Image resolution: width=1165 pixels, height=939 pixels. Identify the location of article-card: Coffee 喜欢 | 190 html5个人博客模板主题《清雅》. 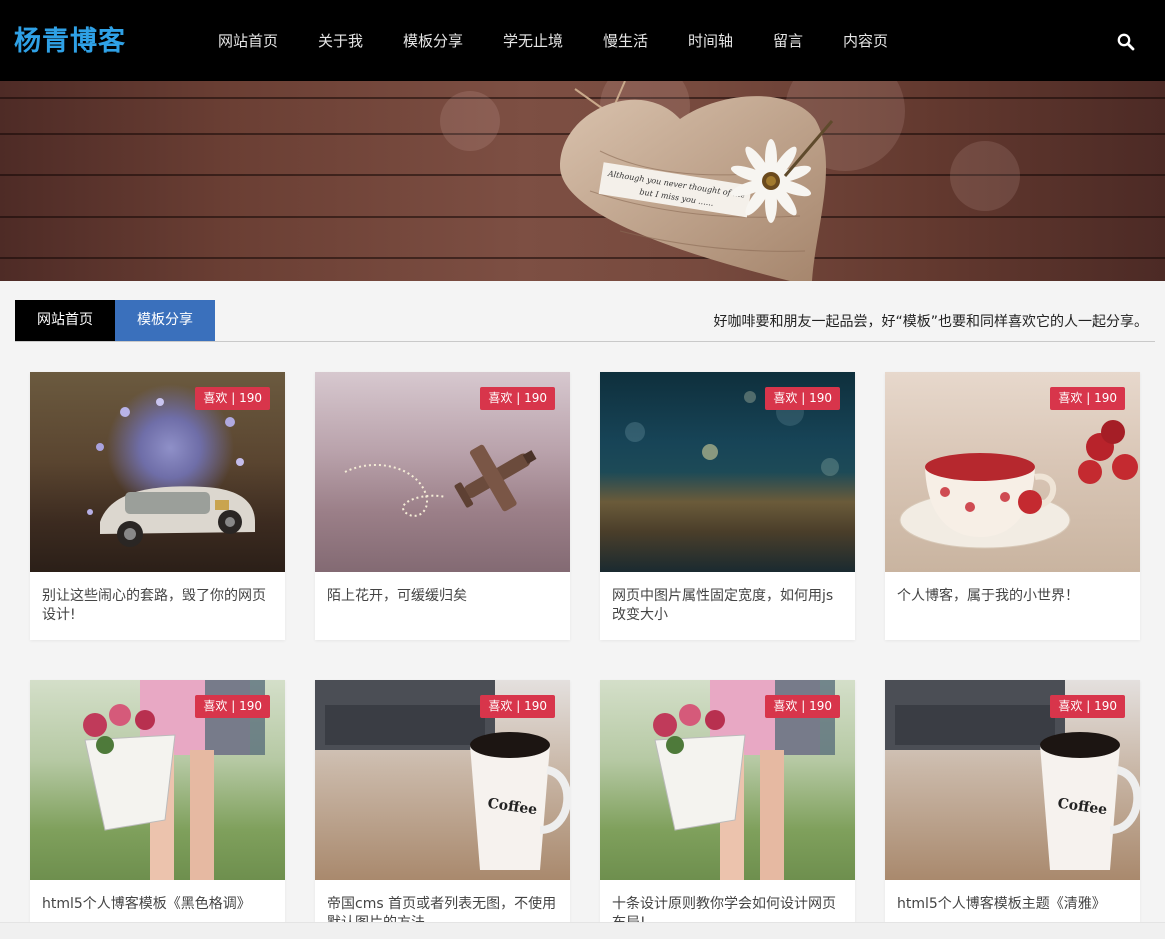
(1012, 809).